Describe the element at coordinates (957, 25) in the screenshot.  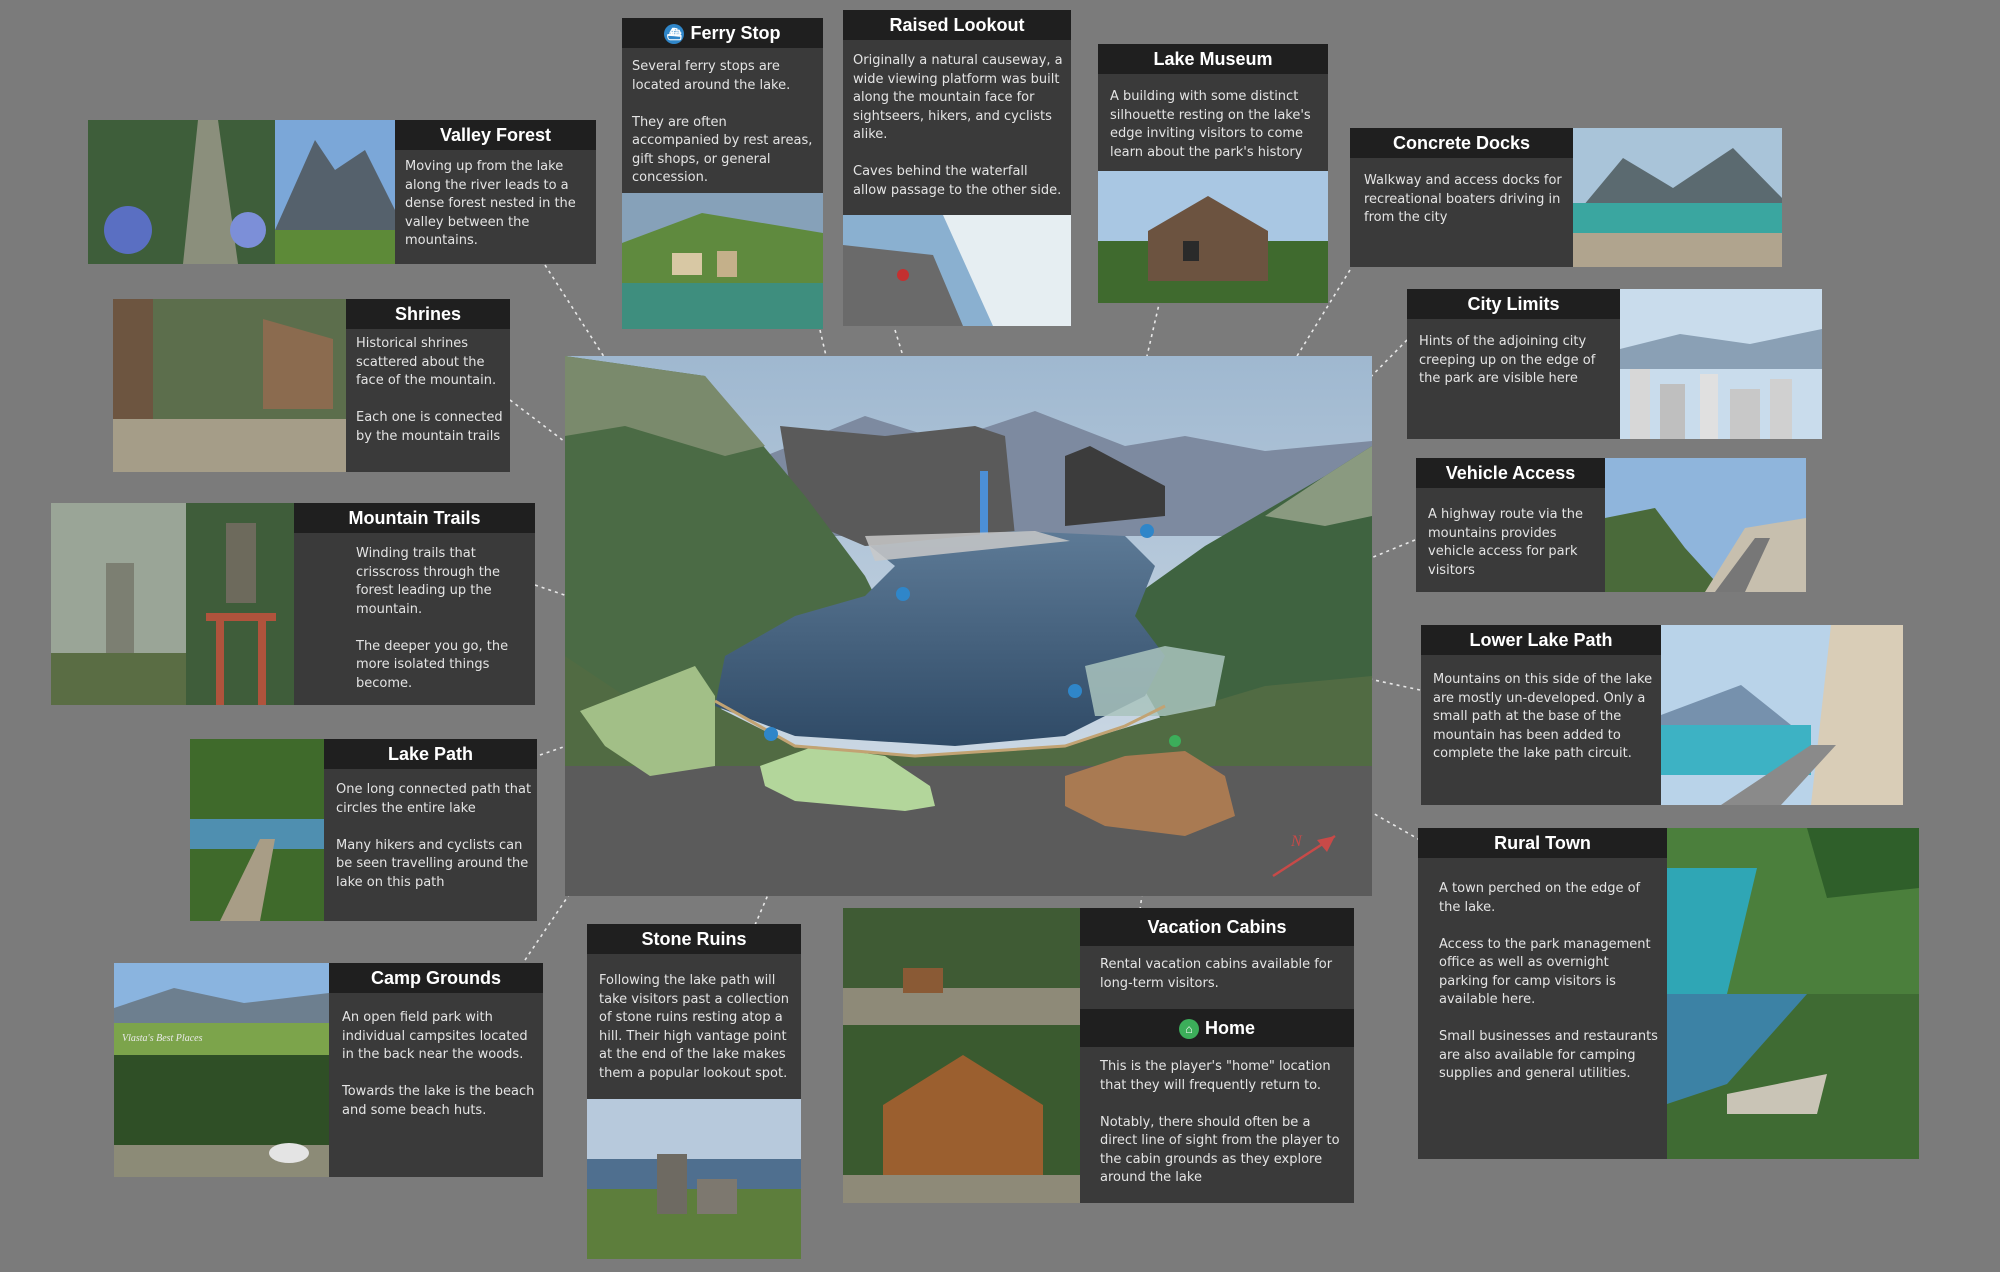
I see `card-title: Raised Lookout` at that location.